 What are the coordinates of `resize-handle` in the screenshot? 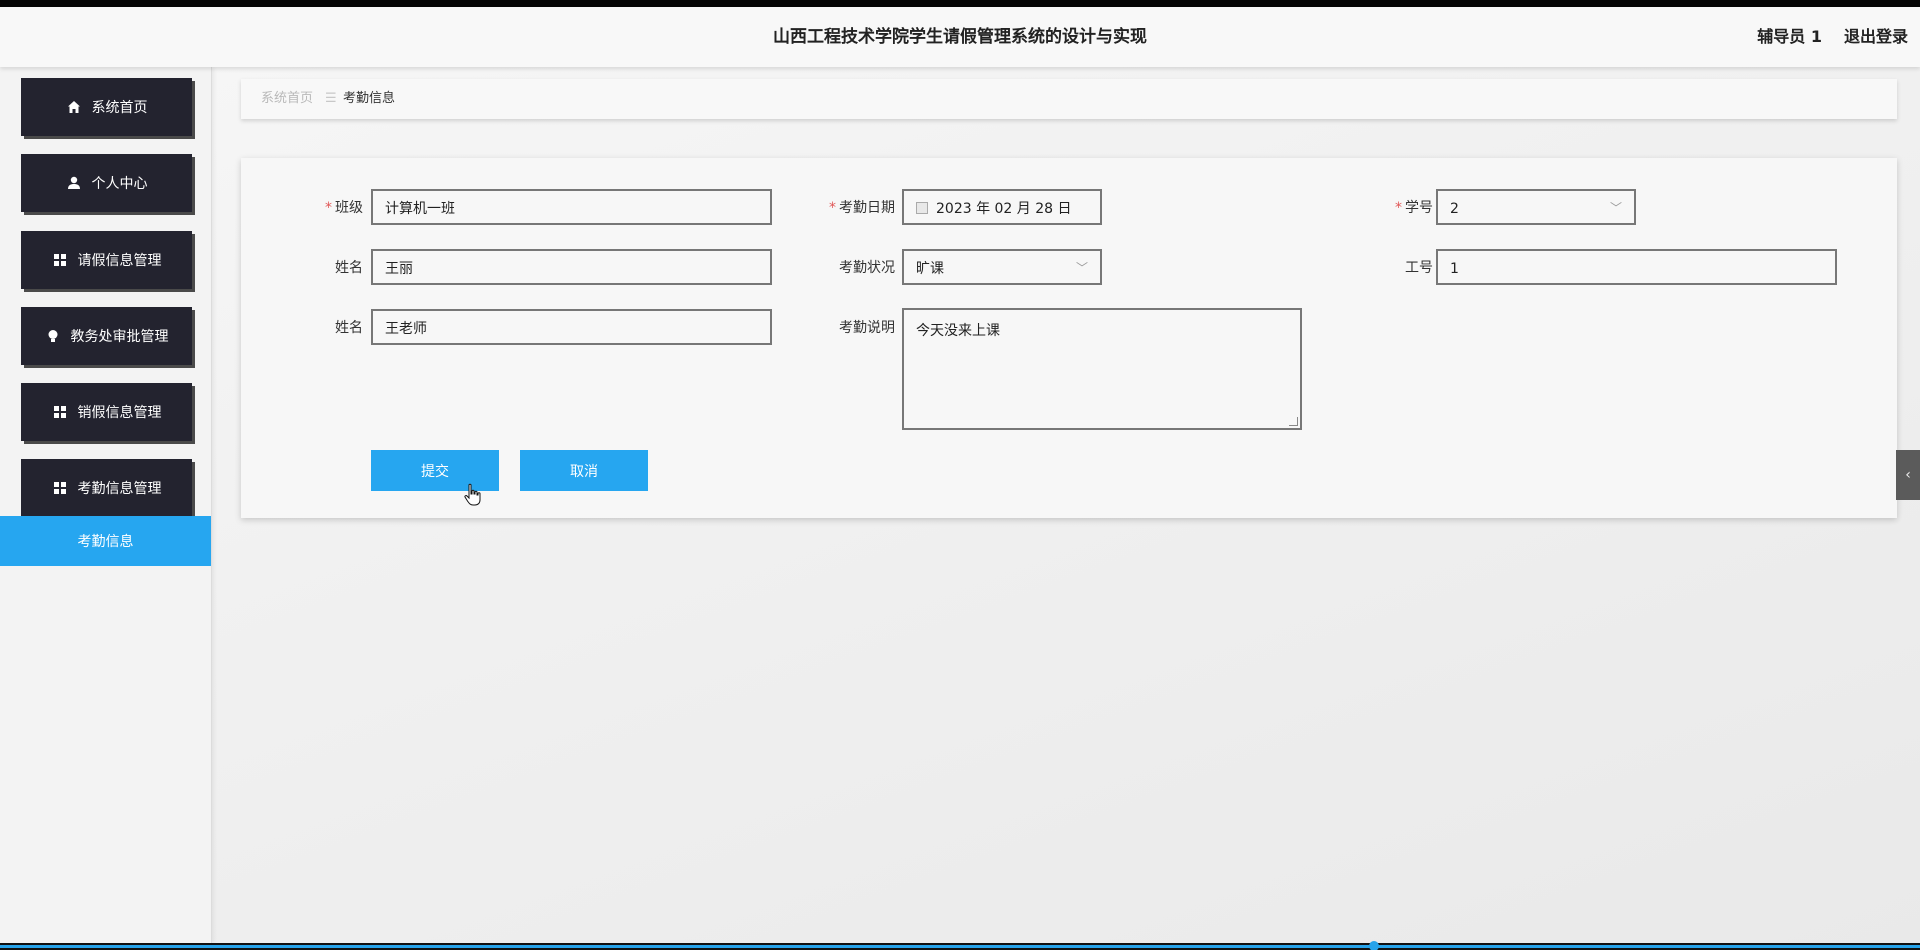 It's located at (1293, 421).